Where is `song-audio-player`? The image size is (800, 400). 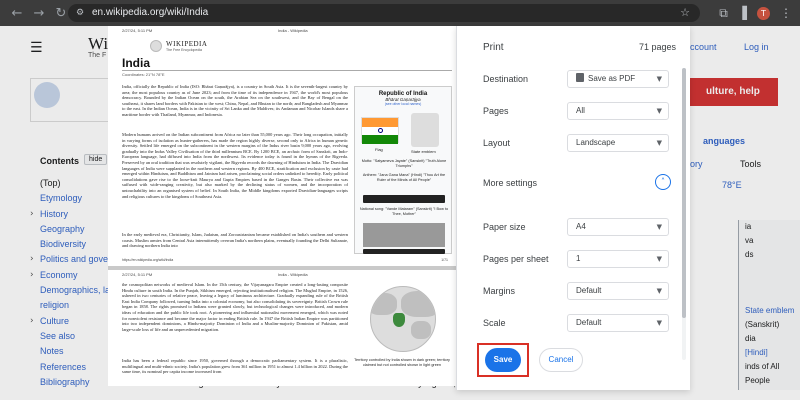
song-audio-player is located at coordinates (404, 251).